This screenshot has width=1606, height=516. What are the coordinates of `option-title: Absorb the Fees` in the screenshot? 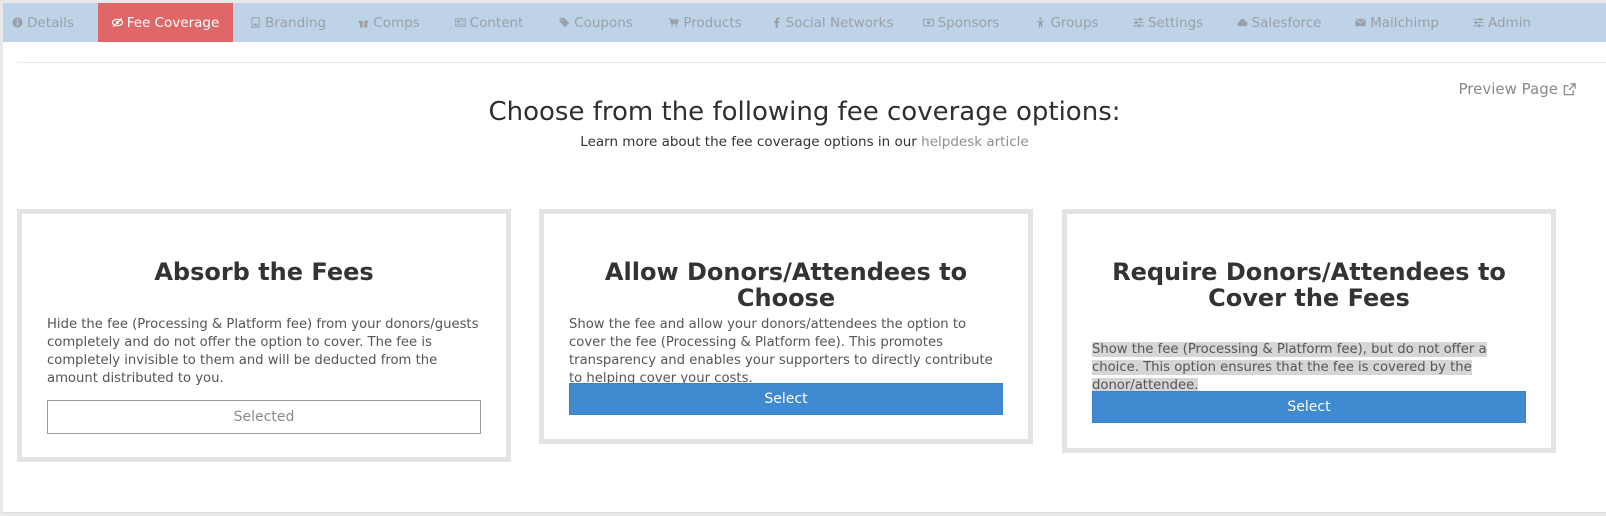 It's located at (264, 272).